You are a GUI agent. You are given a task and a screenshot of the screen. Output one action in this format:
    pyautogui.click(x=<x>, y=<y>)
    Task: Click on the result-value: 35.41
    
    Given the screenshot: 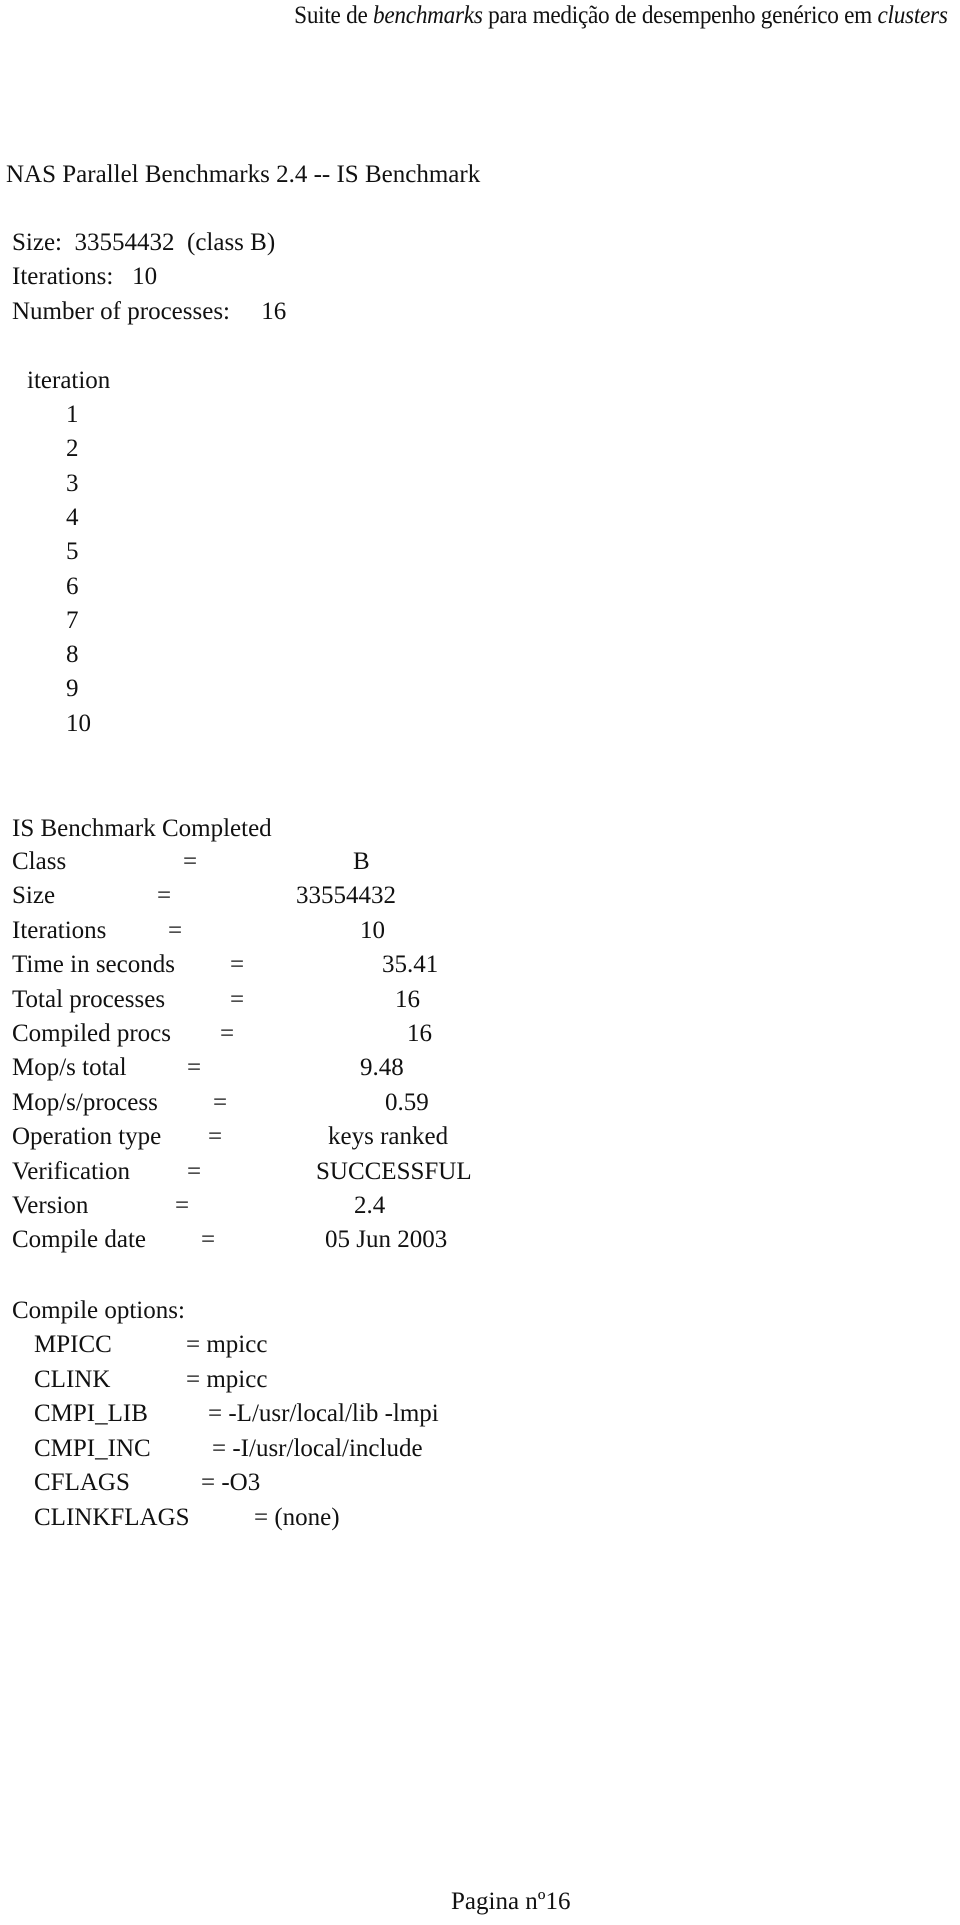 What is the action you would take?
    pyautogui.click(x=410, y=965)
    